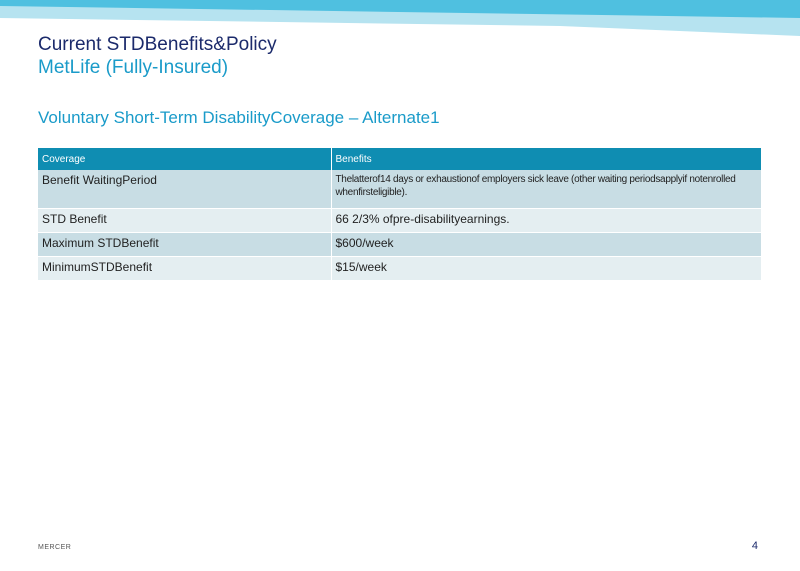  Describe the element at coordinates (185, 220) in the screenshot. I see `coverage-cell: STD Benefit` at that location.